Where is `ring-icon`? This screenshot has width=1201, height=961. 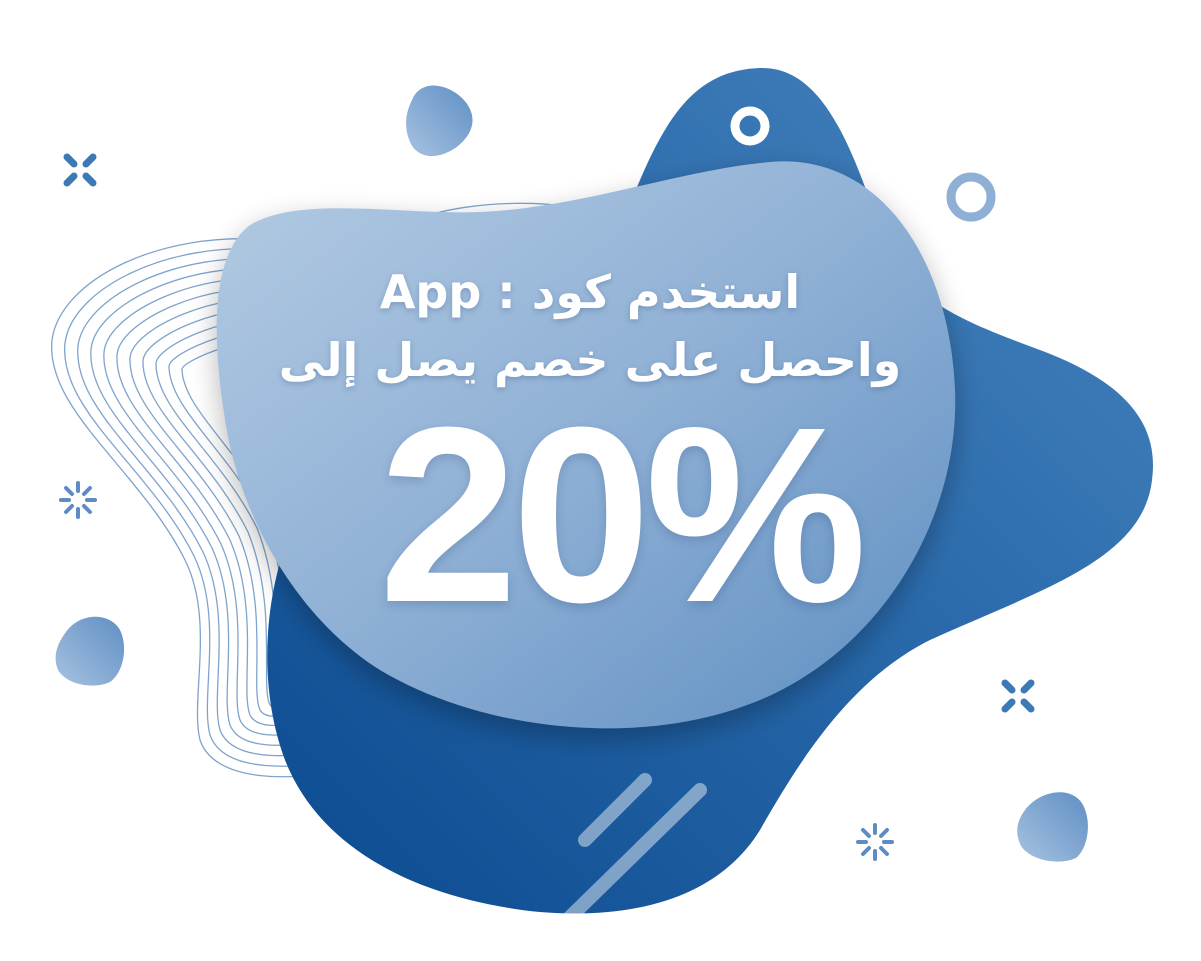
ring-icon is located at coordinates (971, 197).